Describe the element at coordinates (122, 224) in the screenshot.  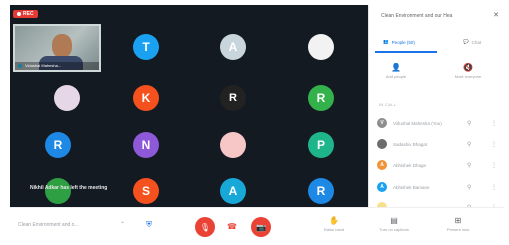
I see `chevron-up-icon: ⌃` at that location.